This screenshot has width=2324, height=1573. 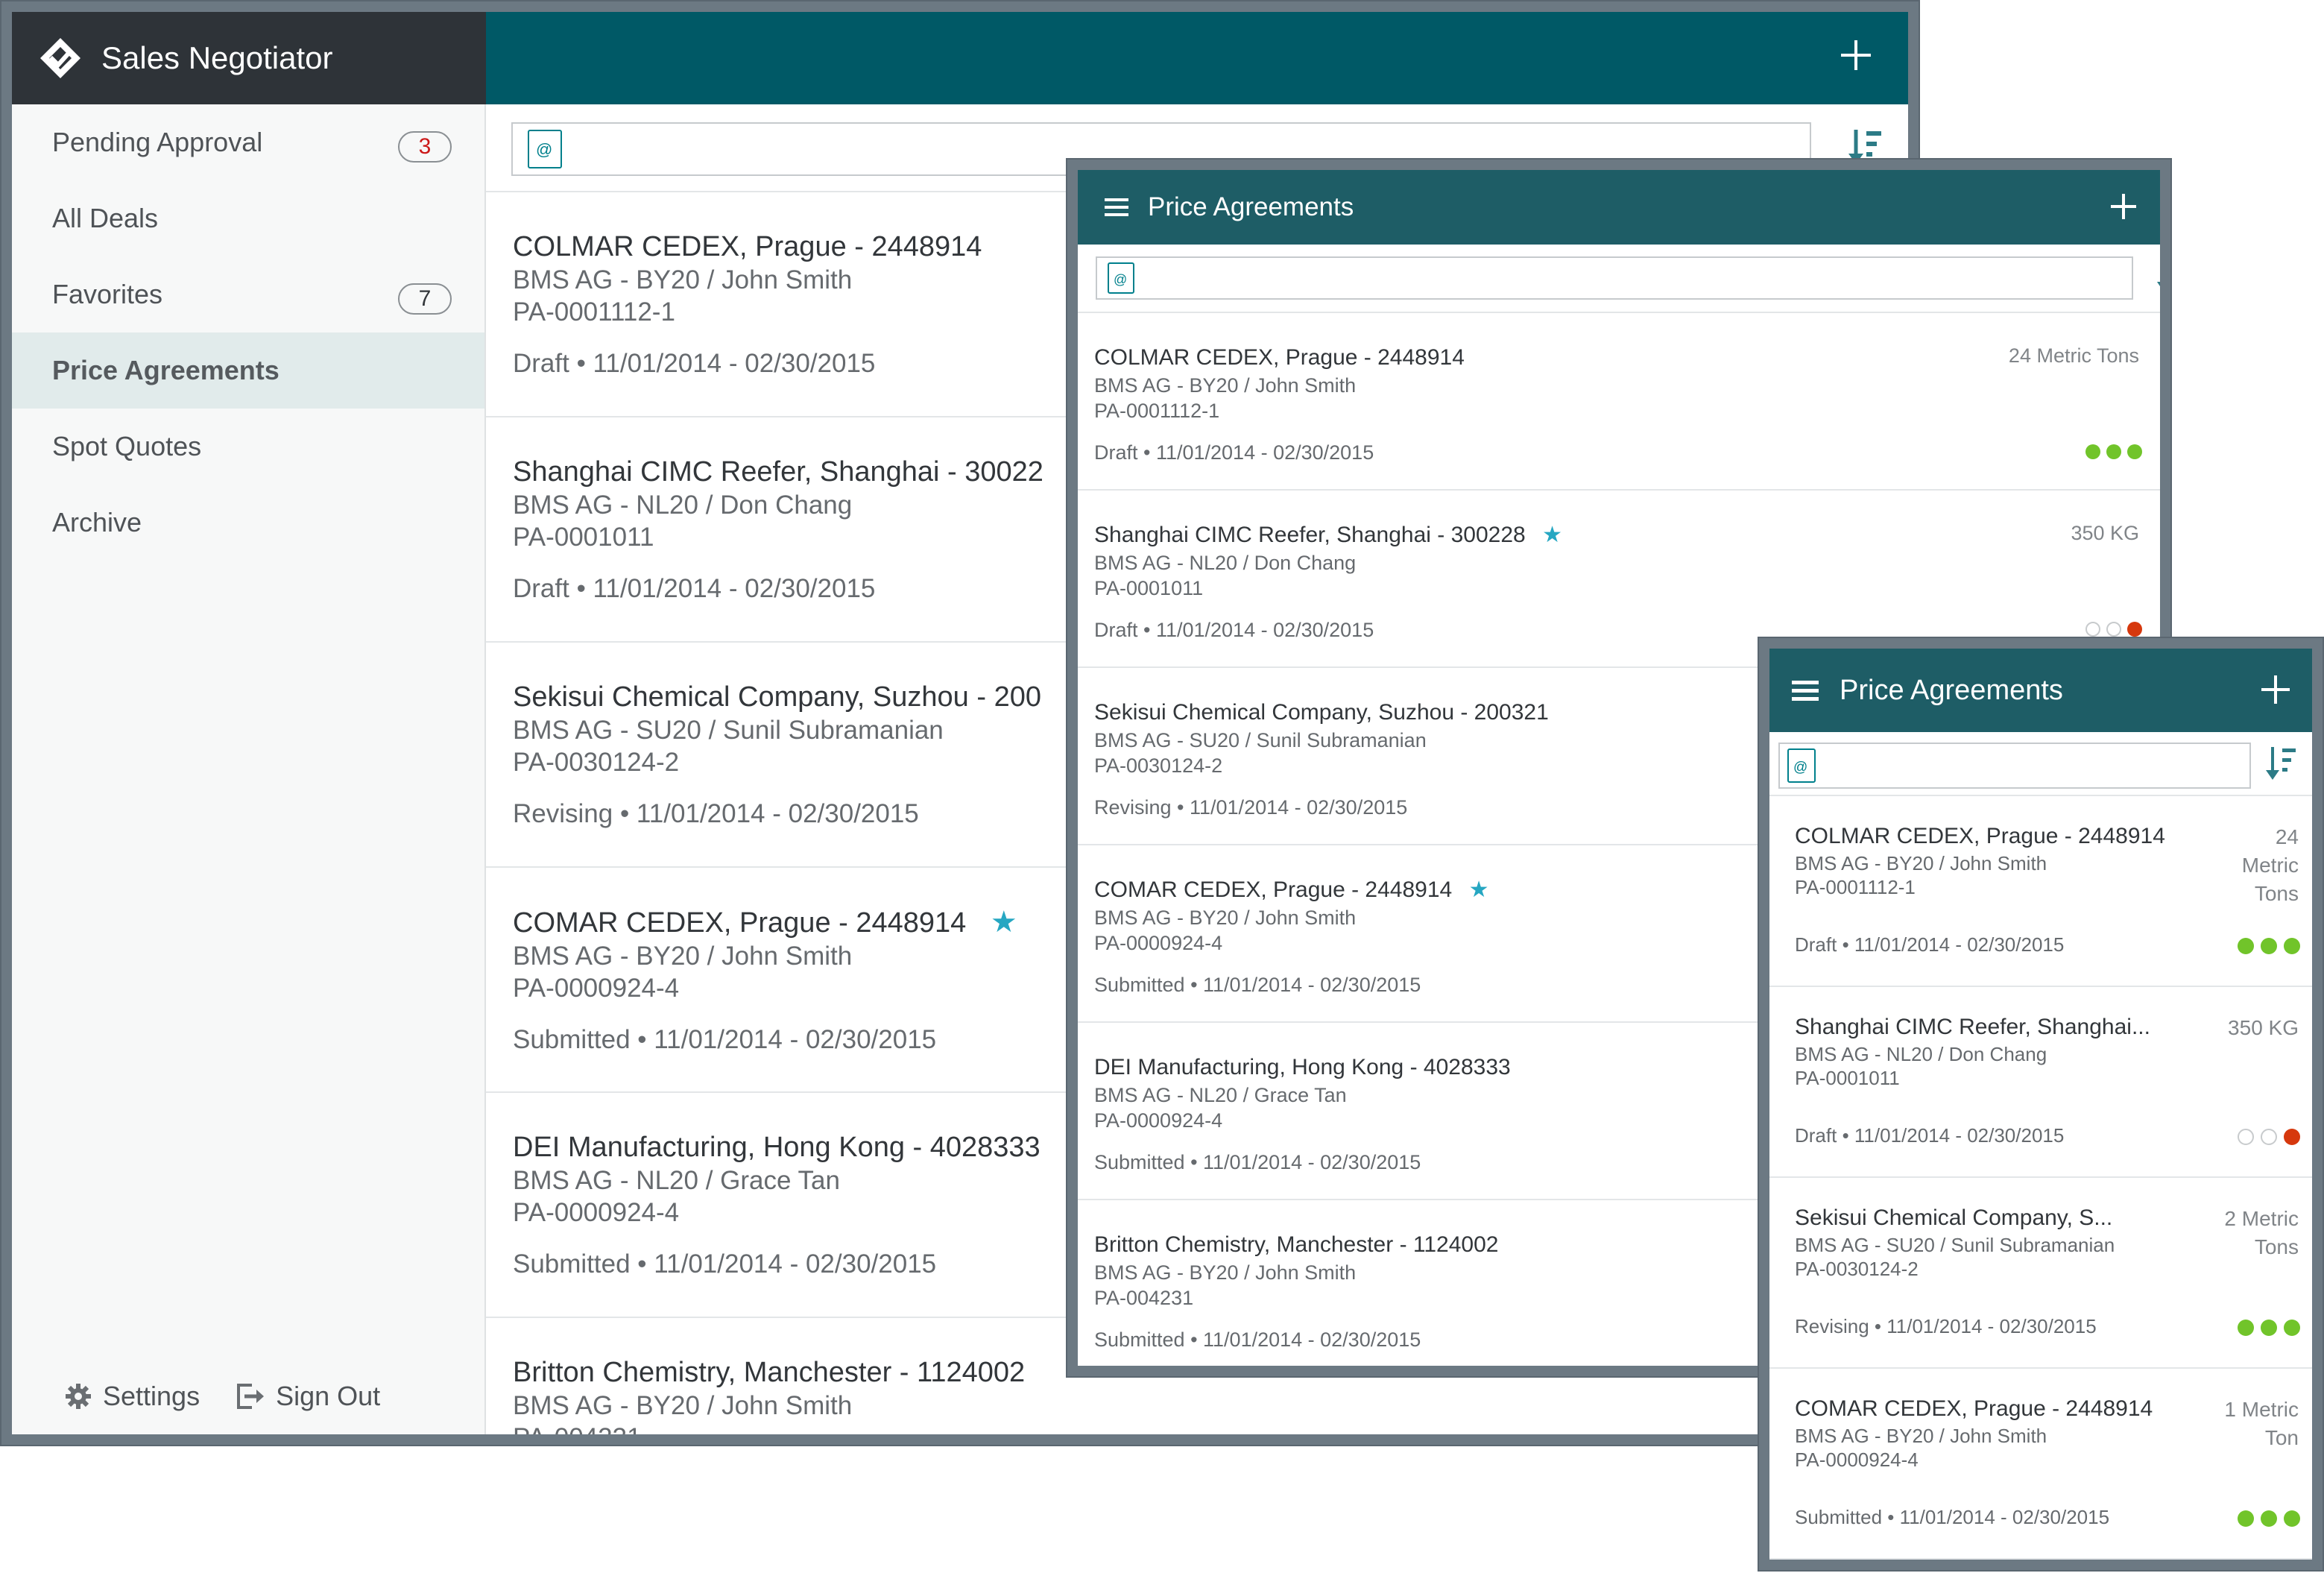 What do you see at coordinates (217, 57) in the screenshot?
I see `app-name: Sales Negotiator` at bounding box center [217, 57].